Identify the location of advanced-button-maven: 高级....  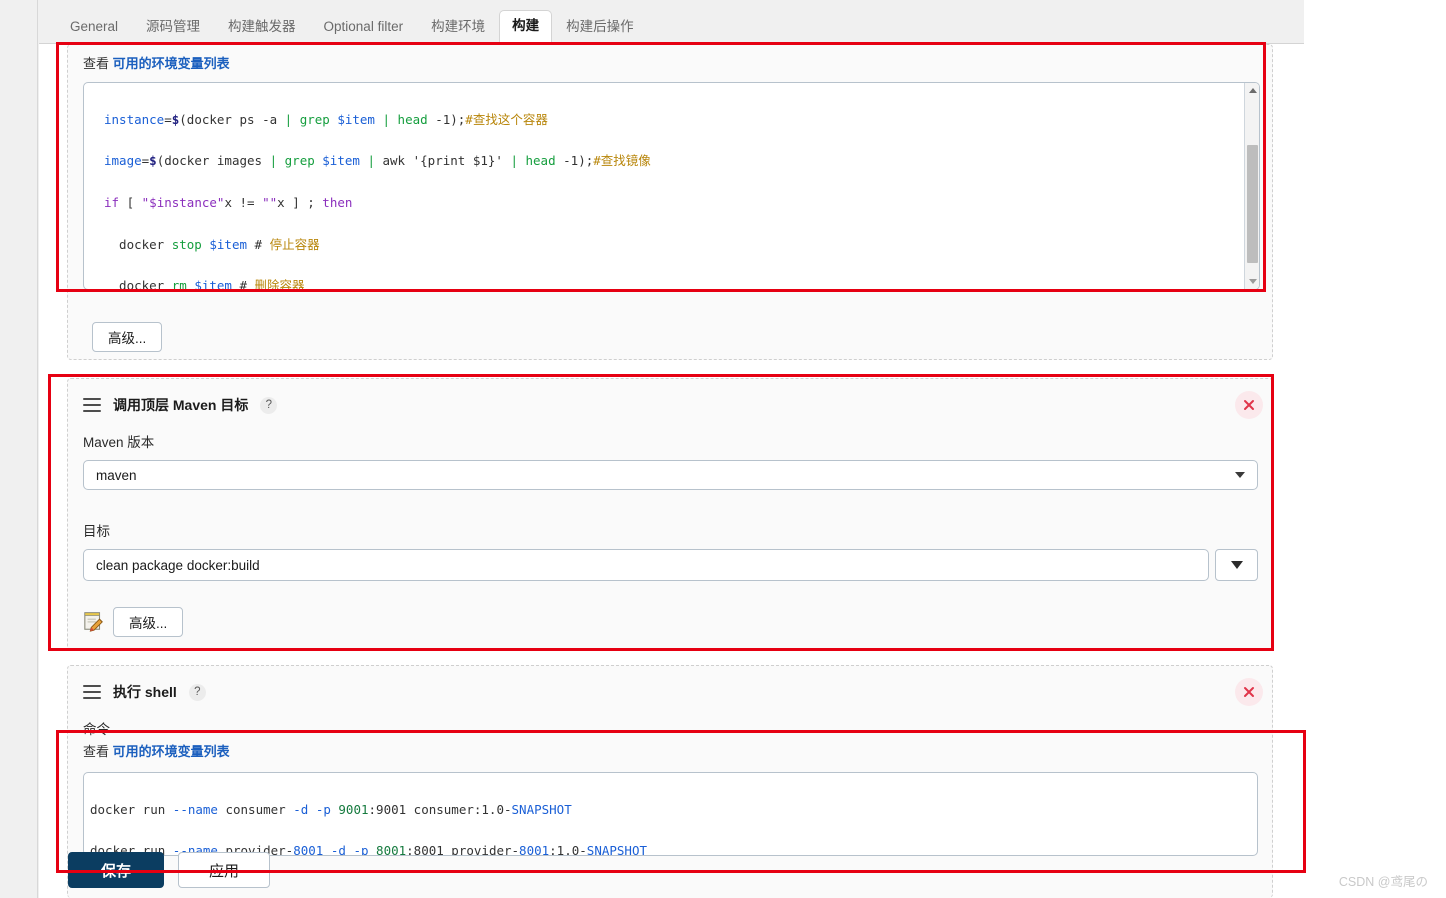
(148, 622).